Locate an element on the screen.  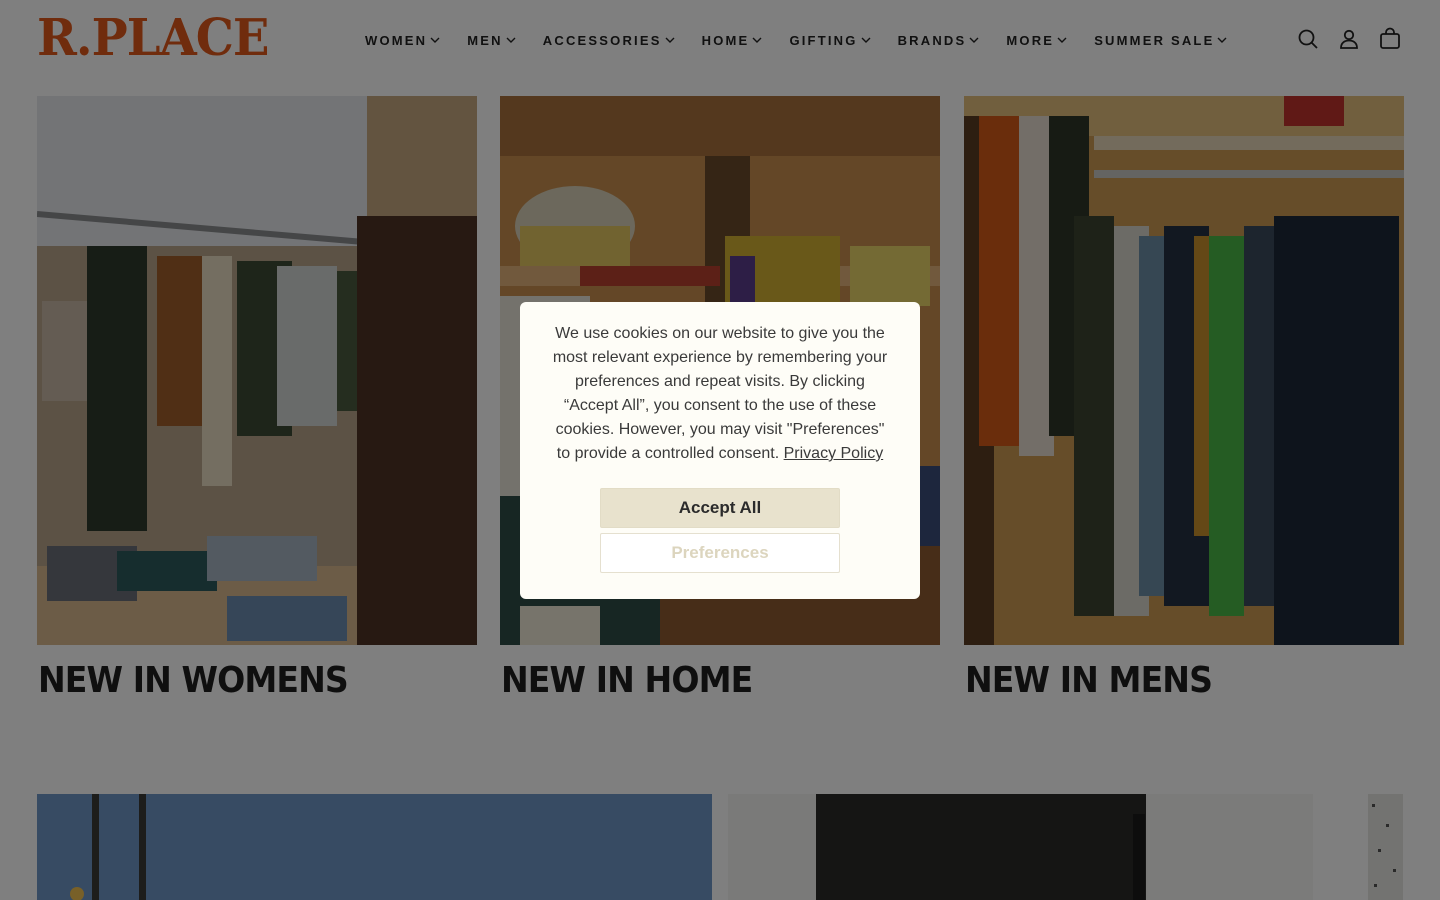
privacy-policy-link: Privacy Policy is located at coordinates (834, 453).